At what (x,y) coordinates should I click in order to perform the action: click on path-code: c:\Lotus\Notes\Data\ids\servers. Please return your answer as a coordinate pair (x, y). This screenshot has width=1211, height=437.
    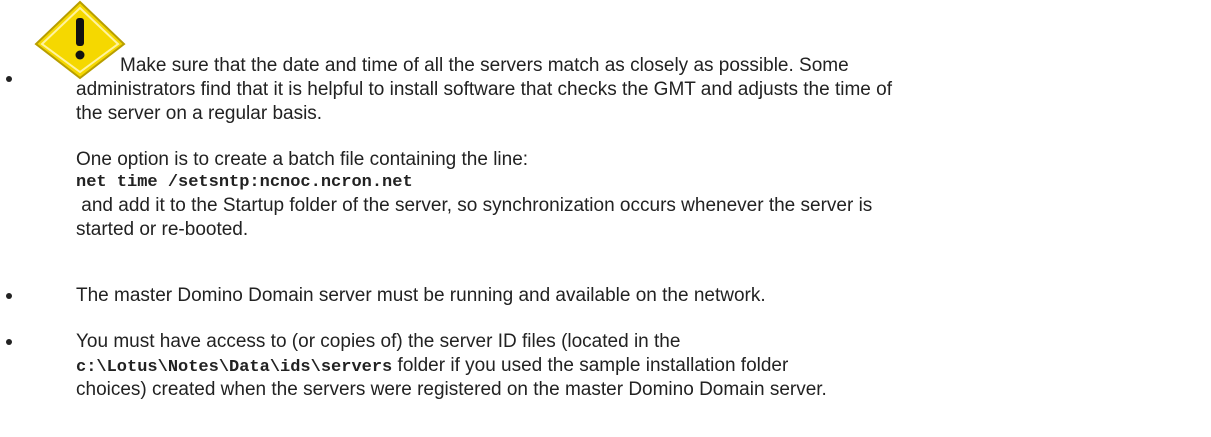
    Looking at the image, I should click on (234, 367).